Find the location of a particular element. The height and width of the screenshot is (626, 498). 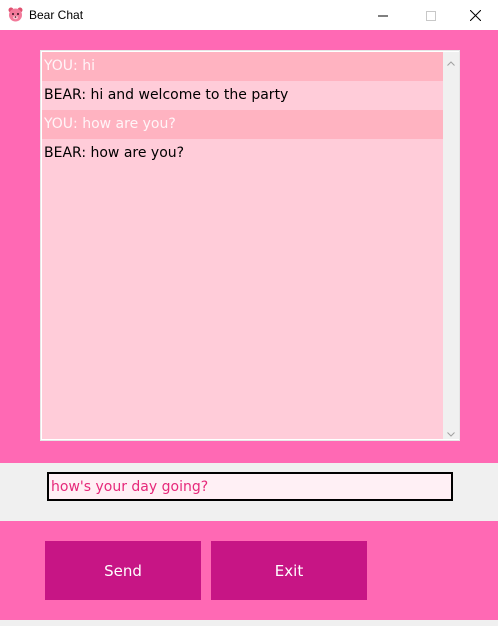

message-row: YOU: hi is located at coordinates (242, 66).